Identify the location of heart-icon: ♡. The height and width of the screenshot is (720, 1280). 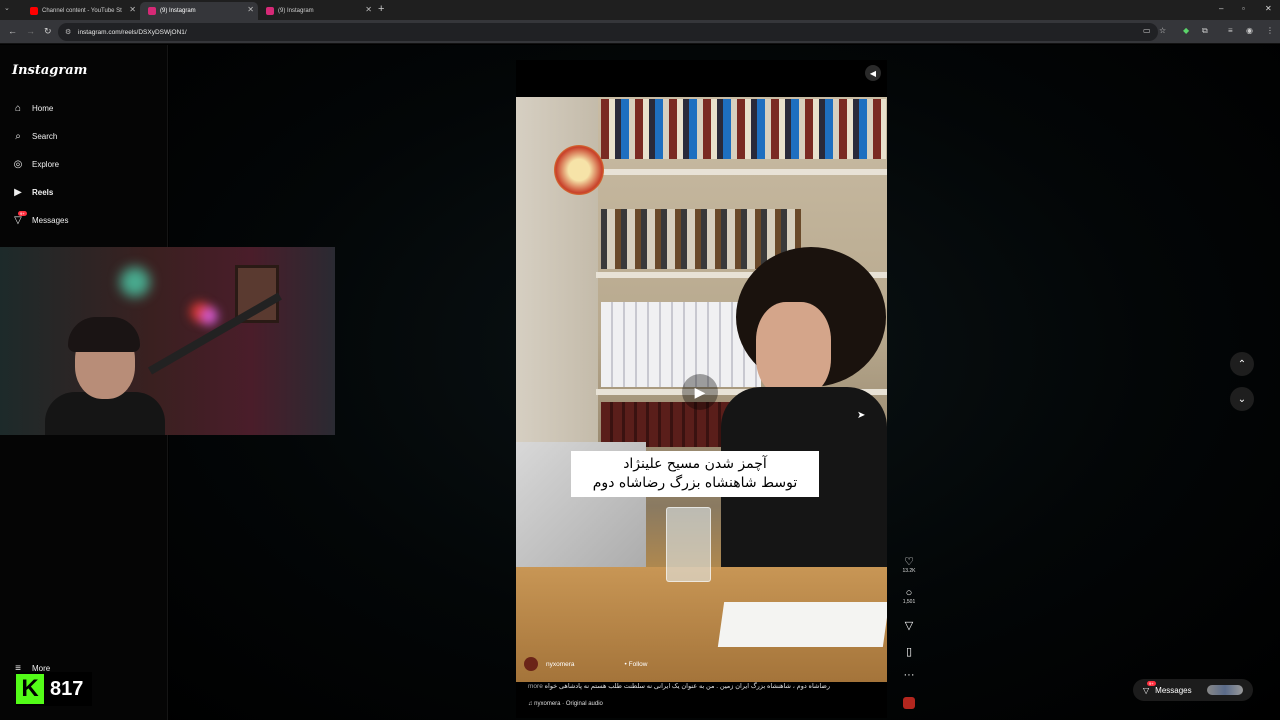
(909, 562).